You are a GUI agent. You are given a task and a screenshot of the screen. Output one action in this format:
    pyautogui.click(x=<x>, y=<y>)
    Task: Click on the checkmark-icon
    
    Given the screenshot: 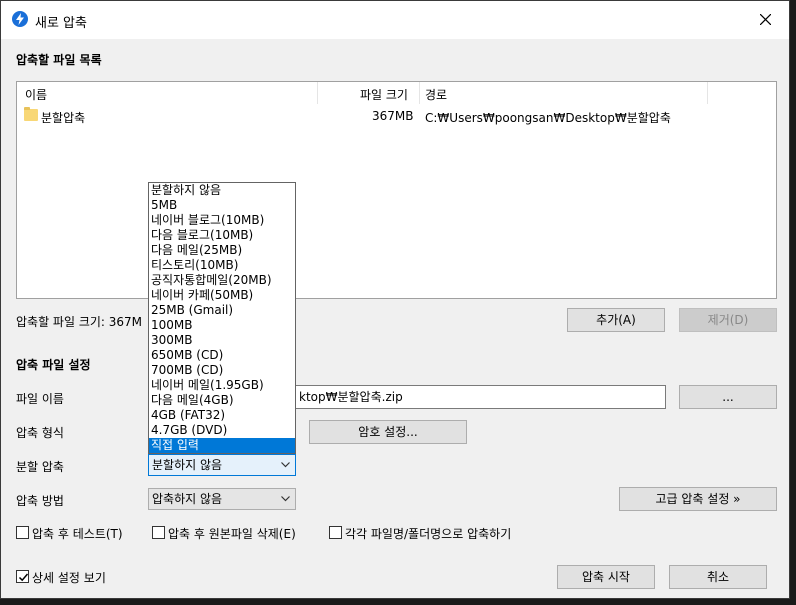 What is the action you would take?
    pyautogui.click(x=23, y=577)
    